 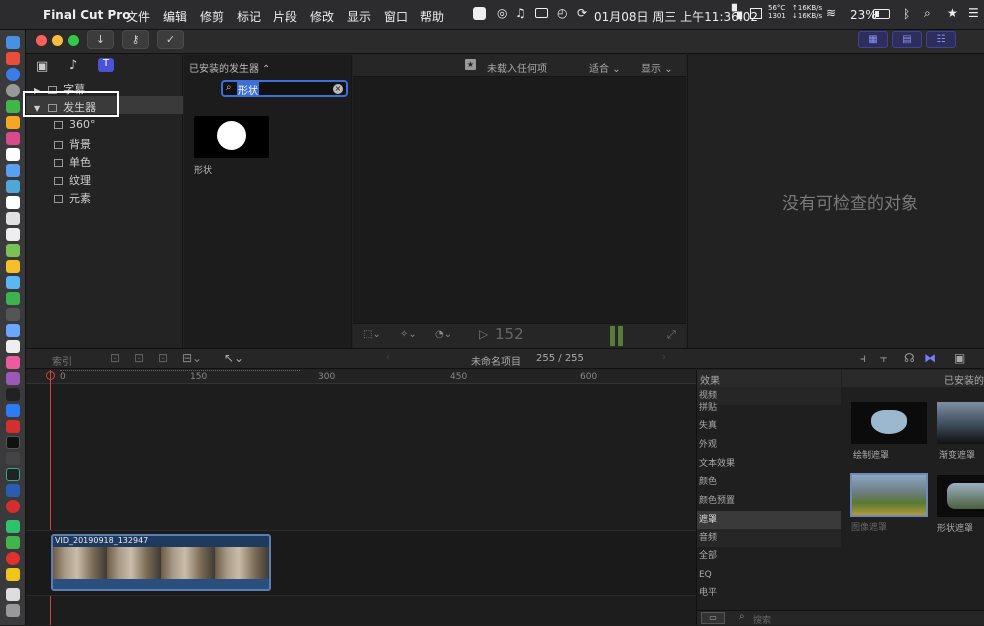 I want to click on background-tasks-button: ✓, so click(x=170, y=39).